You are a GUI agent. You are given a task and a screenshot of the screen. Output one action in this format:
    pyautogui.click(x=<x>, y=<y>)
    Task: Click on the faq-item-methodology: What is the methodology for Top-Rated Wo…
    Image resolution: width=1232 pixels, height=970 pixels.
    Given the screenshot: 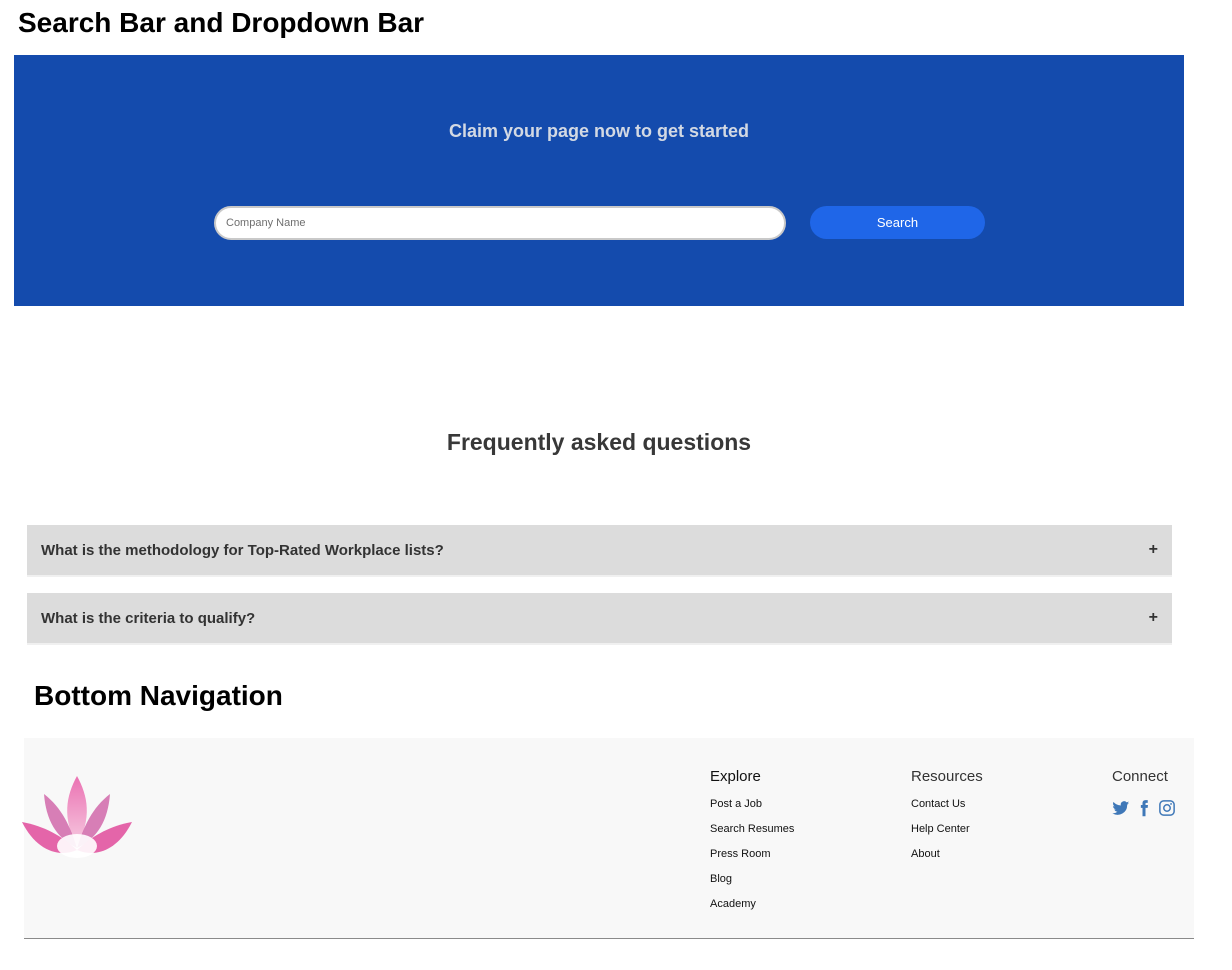 What is the action you would take?
    pyautogui.click(x=599, y=551)
    